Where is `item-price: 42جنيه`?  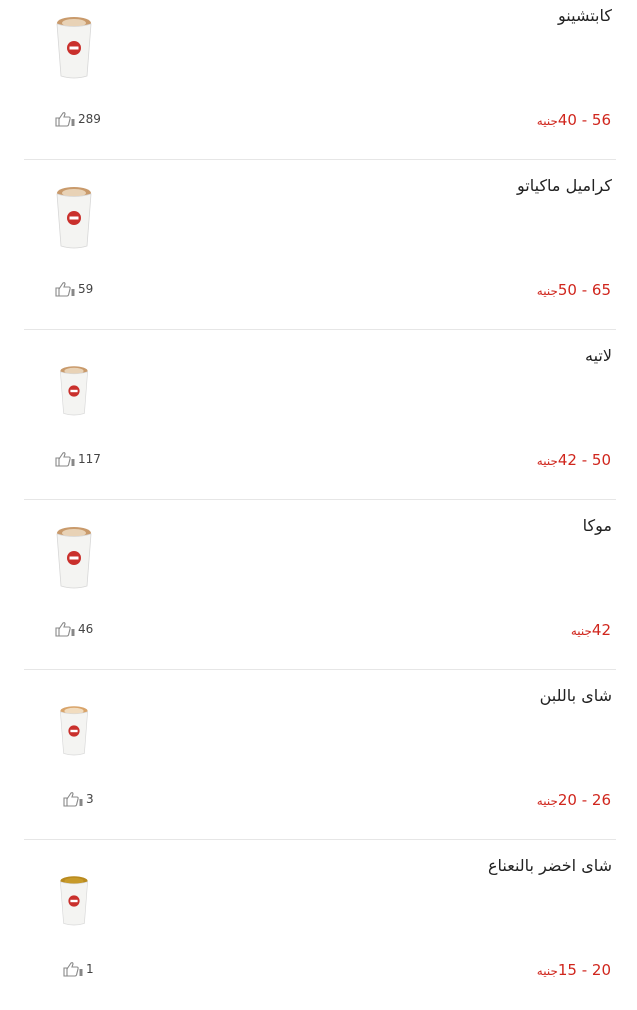
item-price: 42جنيه is located at coordinates (591, 630).